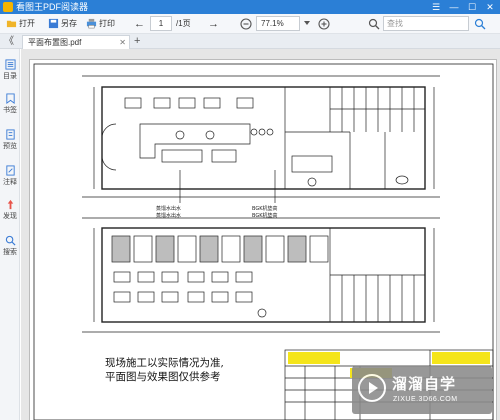  What do you see at coordinates (10, 134) in the screenshot?
I see `preview-icon` at bounding box center [10, 134].